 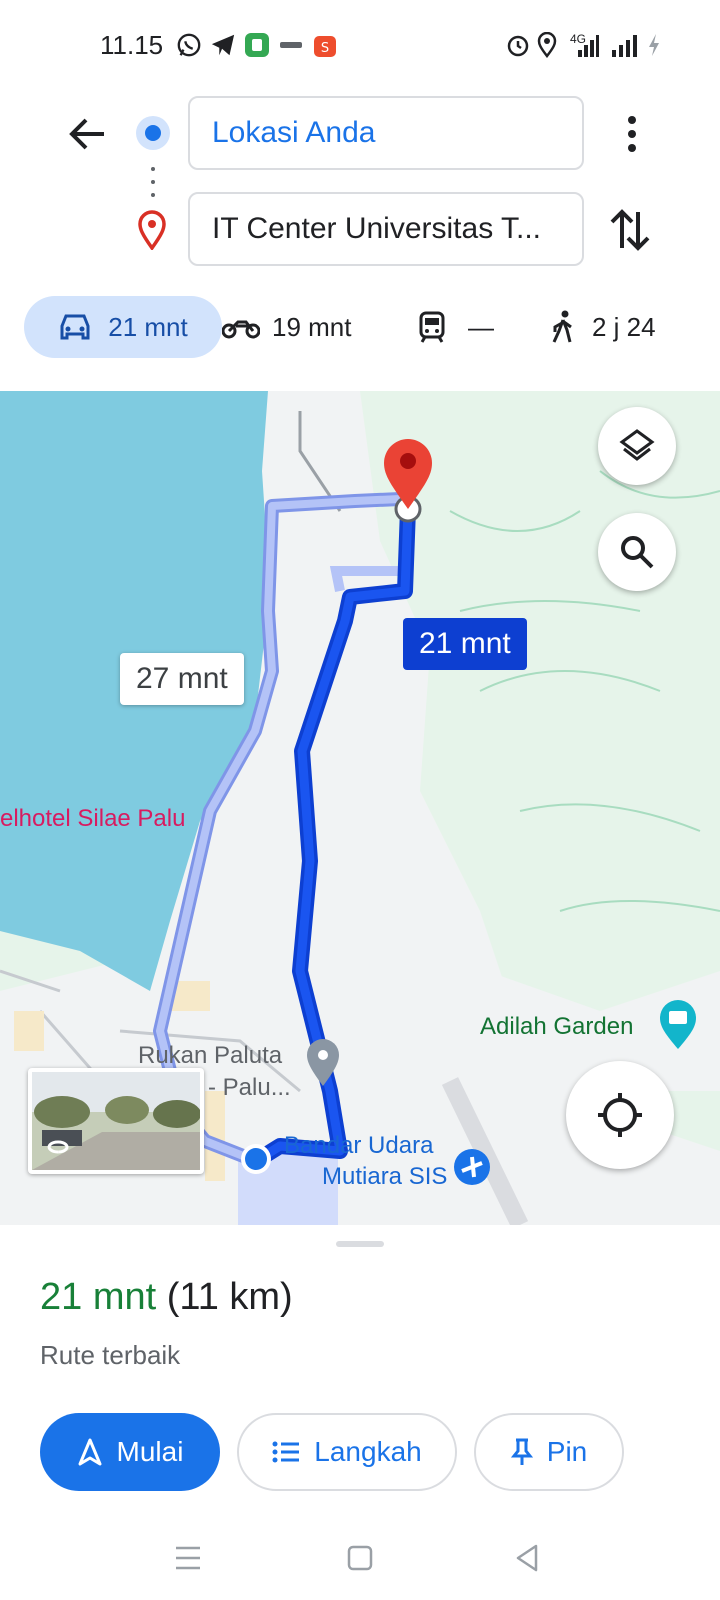 I want to click on shopee-icon: S, so click(x=325, y=46).